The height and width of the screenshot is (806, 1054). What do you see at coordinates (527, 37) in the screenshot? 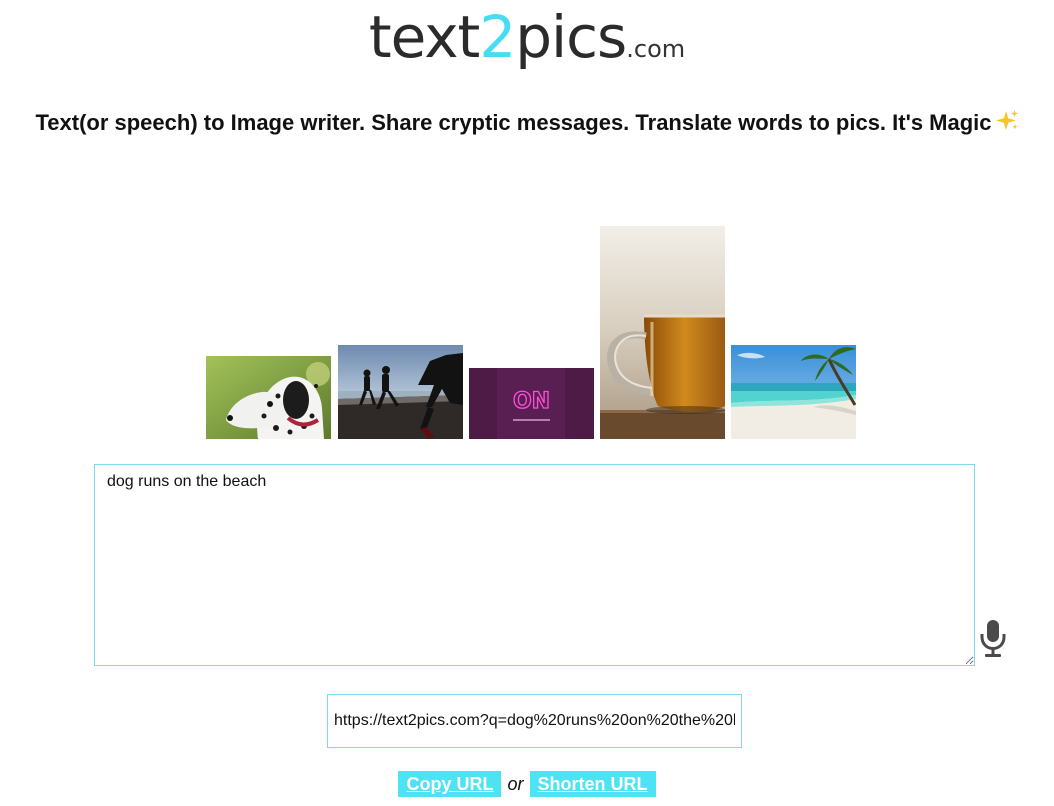
I see `site-logo: text2pics.com` at bounding box center [527, 37].